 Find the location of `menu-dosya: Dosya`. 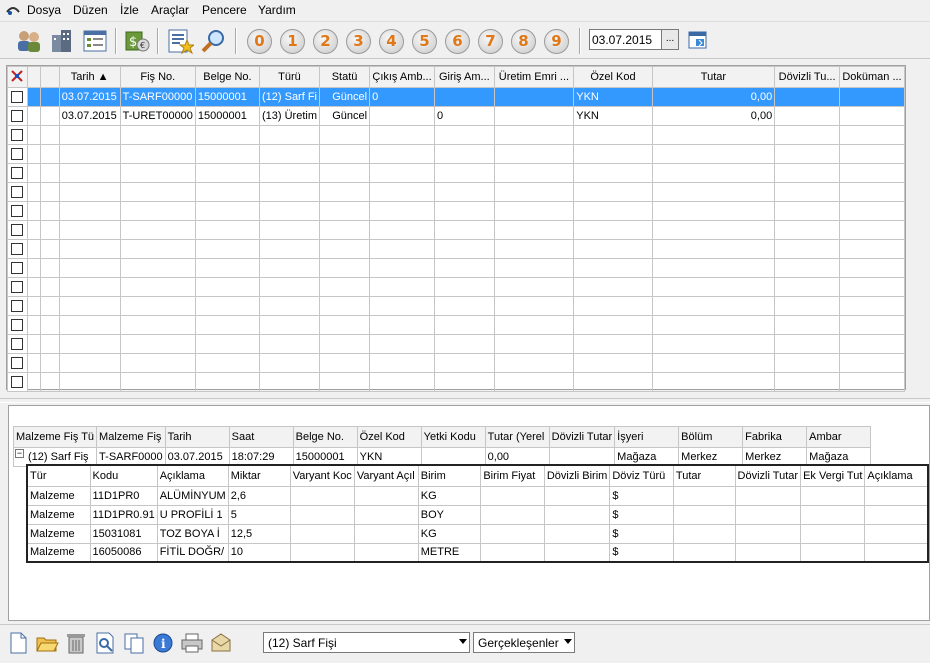

menu-dosya: Dosya is located at coordinates (44, 10).